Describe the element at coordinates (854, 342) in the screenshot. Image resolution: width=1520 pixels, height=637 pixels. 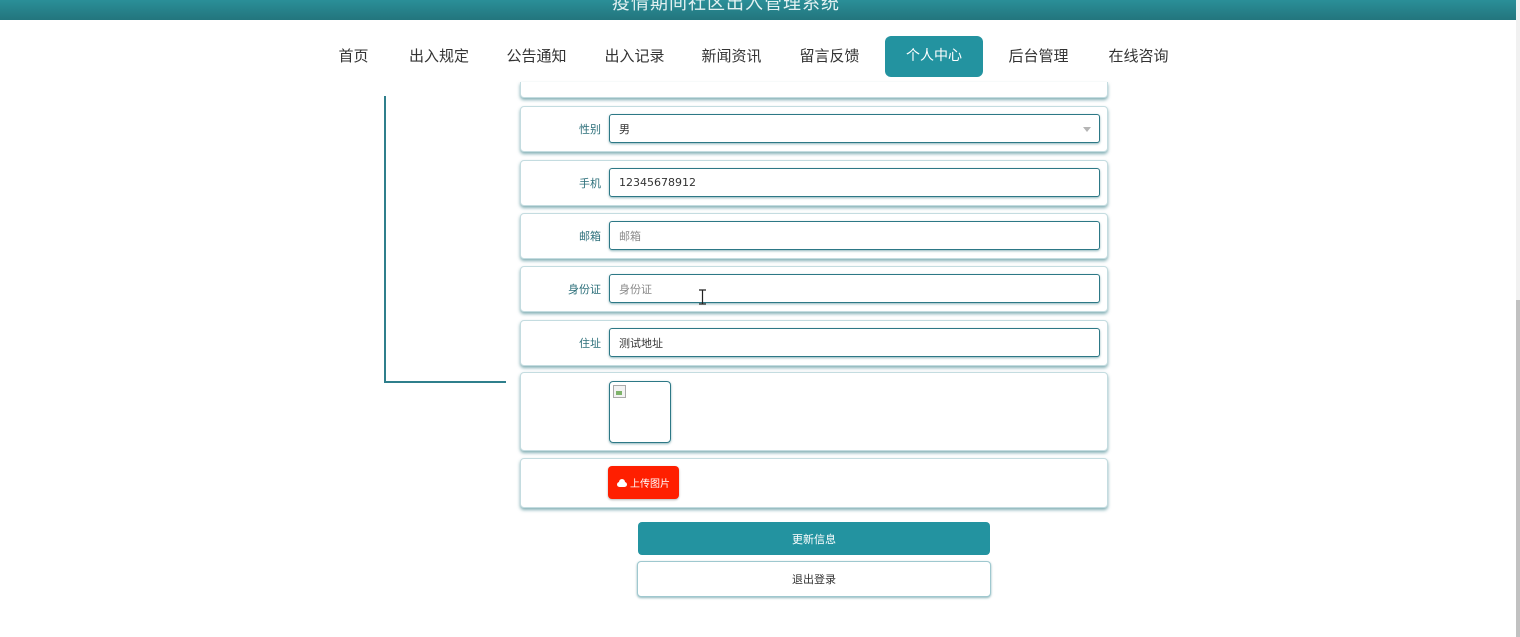
I see `address-input: 测试地址` at that location.